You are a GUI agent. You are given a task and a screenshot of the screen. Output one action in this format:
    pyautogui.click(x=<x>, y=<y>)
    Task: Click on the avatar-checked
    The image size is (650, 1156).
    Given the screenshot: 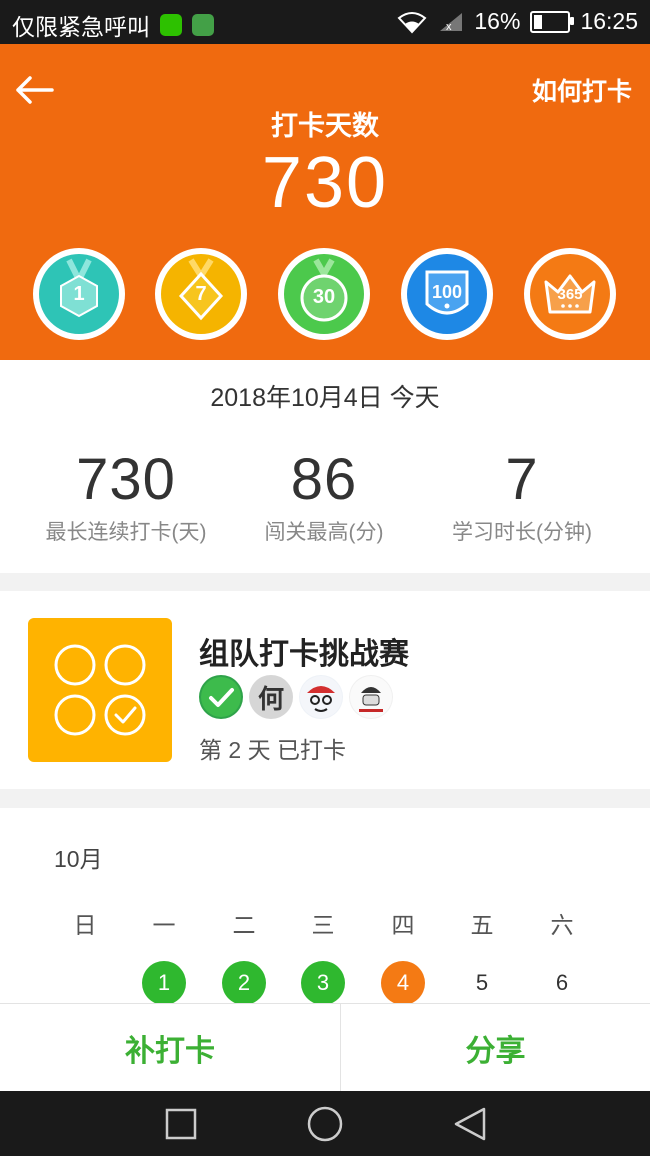 What is the action you would take?
    pyautogui.click(x=221, y=697)
    